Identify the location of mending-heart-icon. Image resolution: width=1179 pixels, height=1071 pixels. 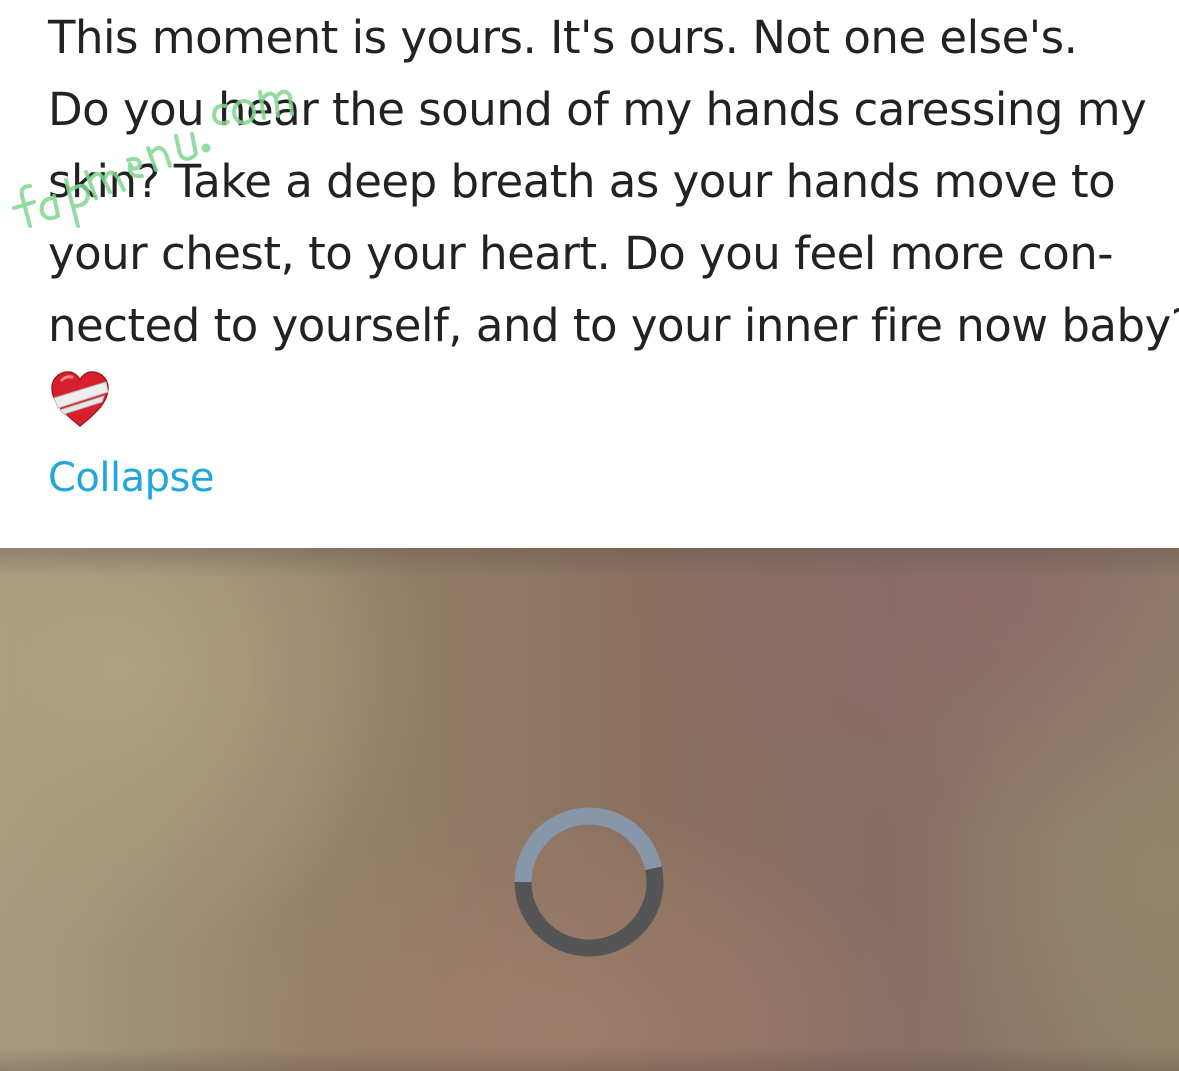
(80, 400).